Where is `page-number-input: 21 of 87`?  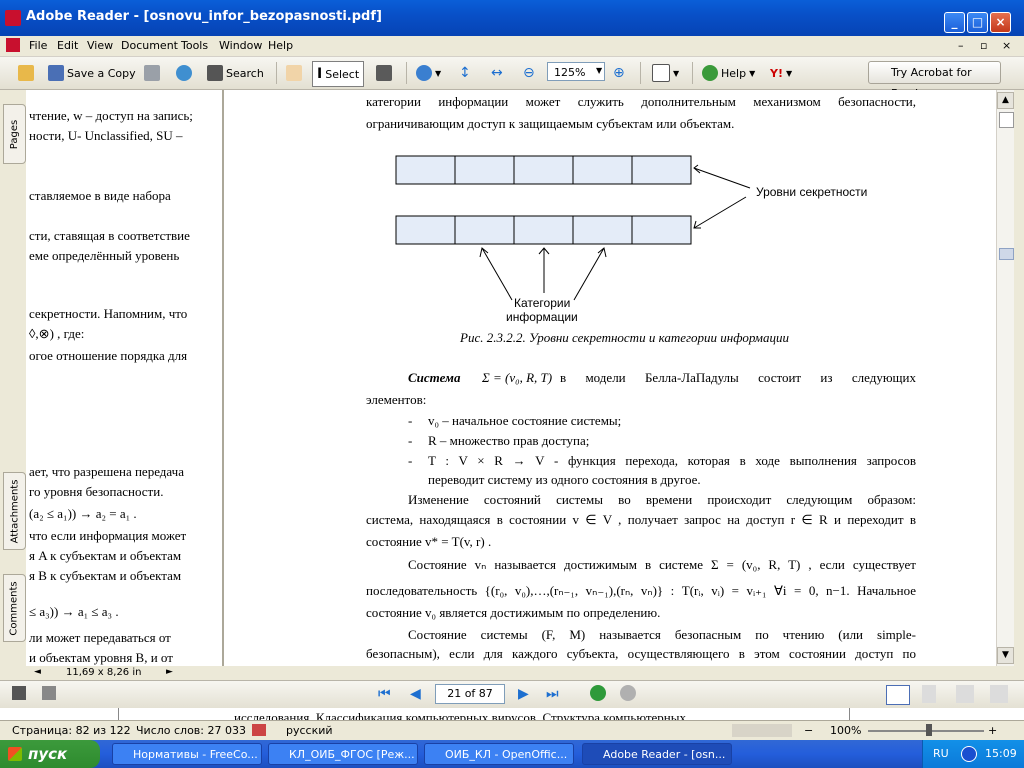 page-number-input: 21 of 87 is located at coordinates (470, 694).